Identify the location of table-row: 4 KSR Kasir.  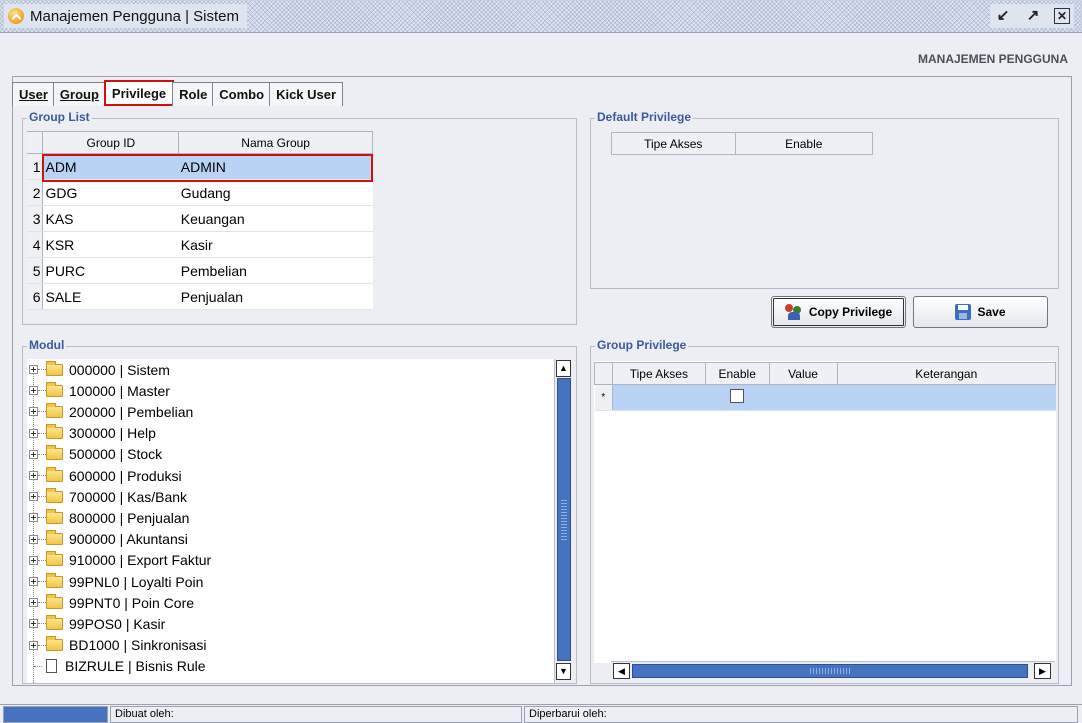
(200, 244).